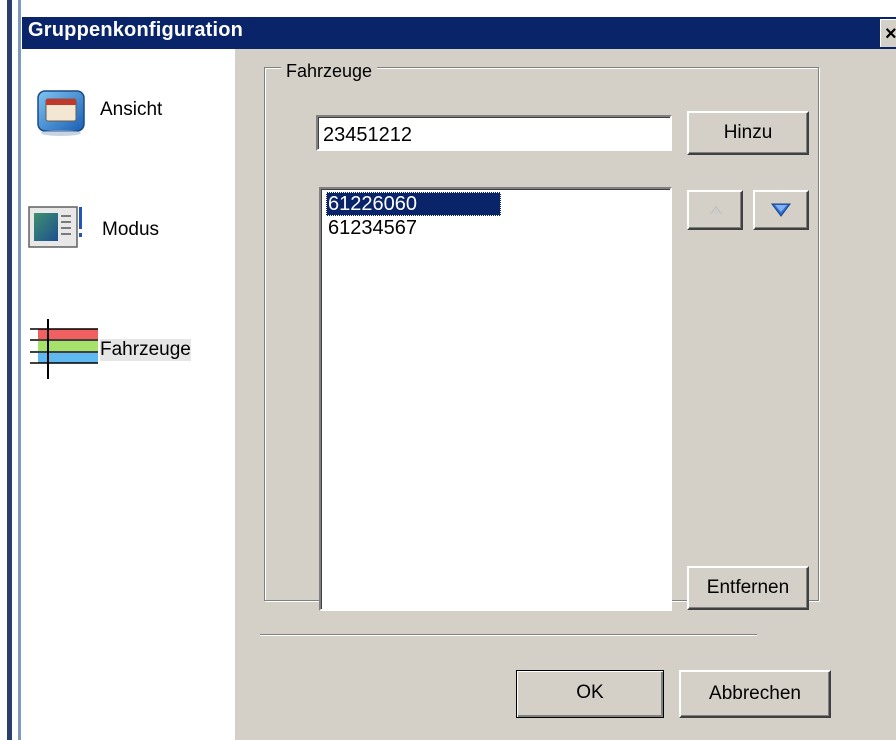 The image size is (896, 740). Describe the element at coordinates (145, 350) in the screenshot. I see `sidebar-item-label: Fahrzeuge` at that location.